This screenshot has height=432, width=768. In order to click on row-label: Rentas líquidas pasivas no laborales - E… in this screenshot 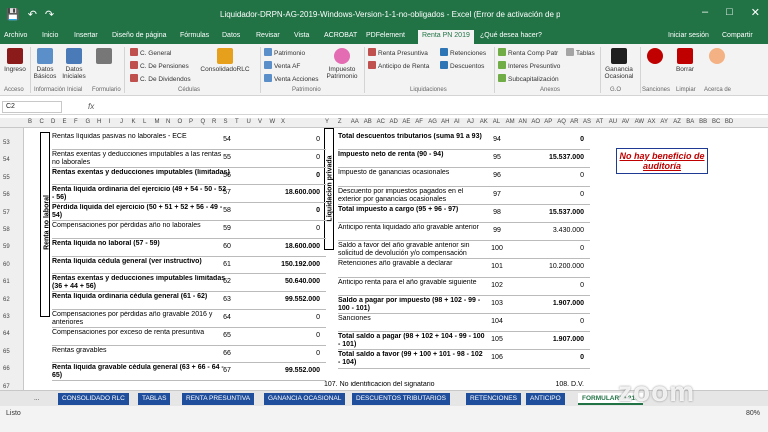, I will do `click(141, 141)`.